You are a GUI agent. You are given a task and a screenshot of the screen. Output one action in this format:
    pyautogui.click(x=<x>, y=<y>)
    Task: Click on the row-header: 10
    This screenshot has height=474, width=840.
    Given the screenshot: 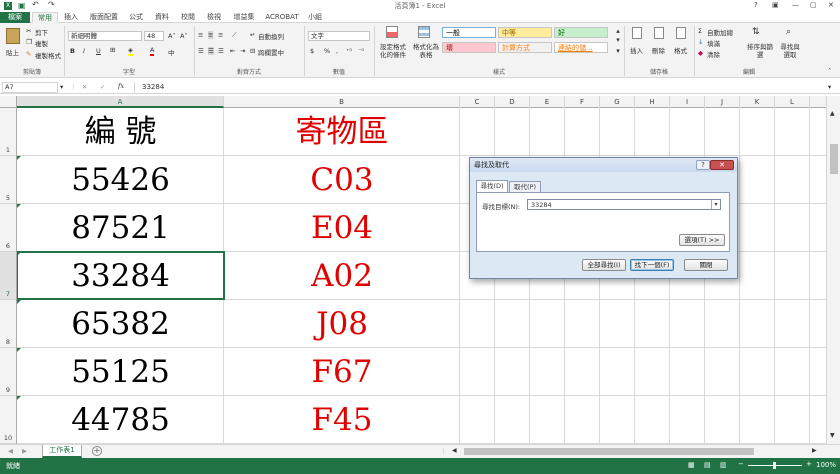 What is the action you would take?
    pyautogui.click(x=8, y=420)
    